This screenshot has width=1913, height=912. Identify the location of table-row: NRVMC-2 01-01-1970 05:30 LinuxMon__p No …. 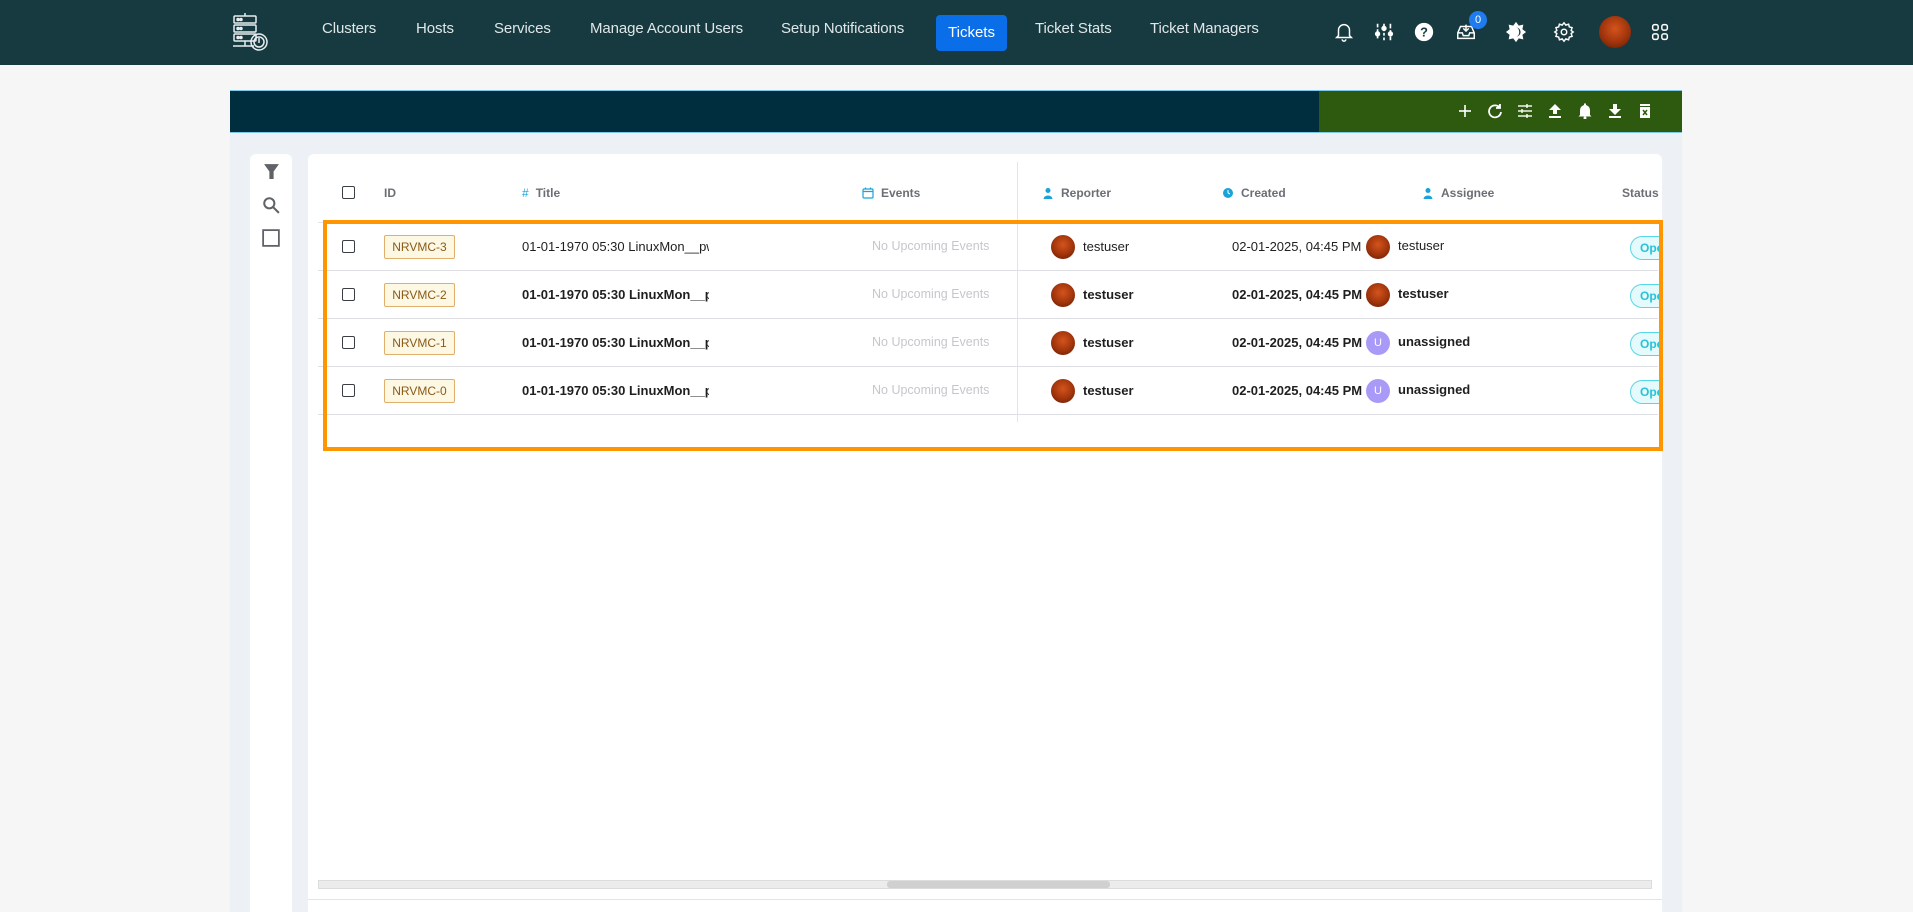
(990, 295).